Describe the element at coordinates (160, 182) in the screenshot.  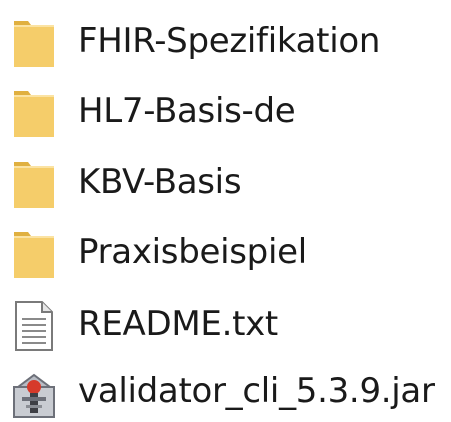
I see `file-name: KBV-Basis` at that location.